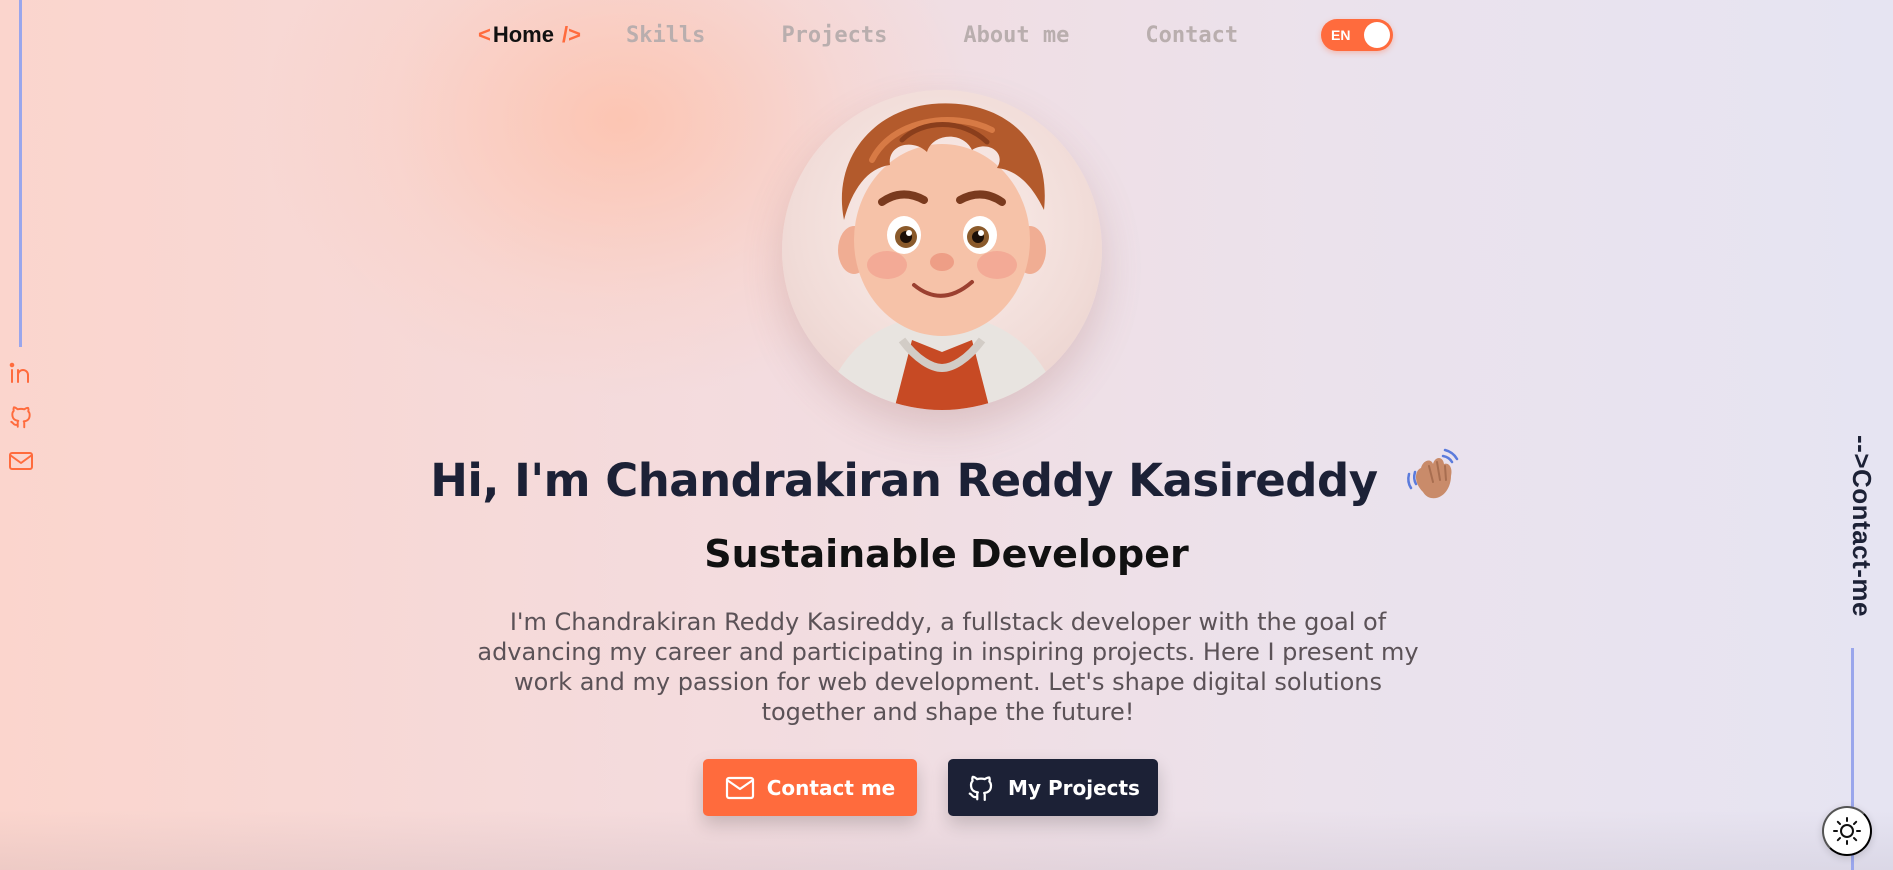  I want to click on linkedin-icon, so click(21, 373).